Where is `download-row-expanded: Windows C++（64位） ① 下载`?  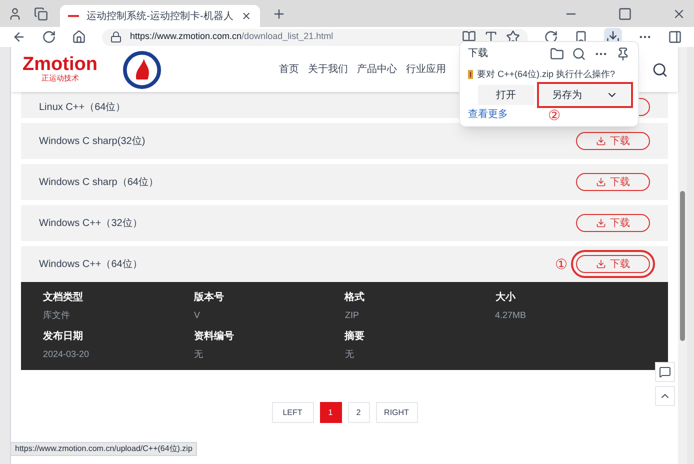
download-row-expanded: Windows C++（64位） ① 下载 is located at coordinates (344, 264).